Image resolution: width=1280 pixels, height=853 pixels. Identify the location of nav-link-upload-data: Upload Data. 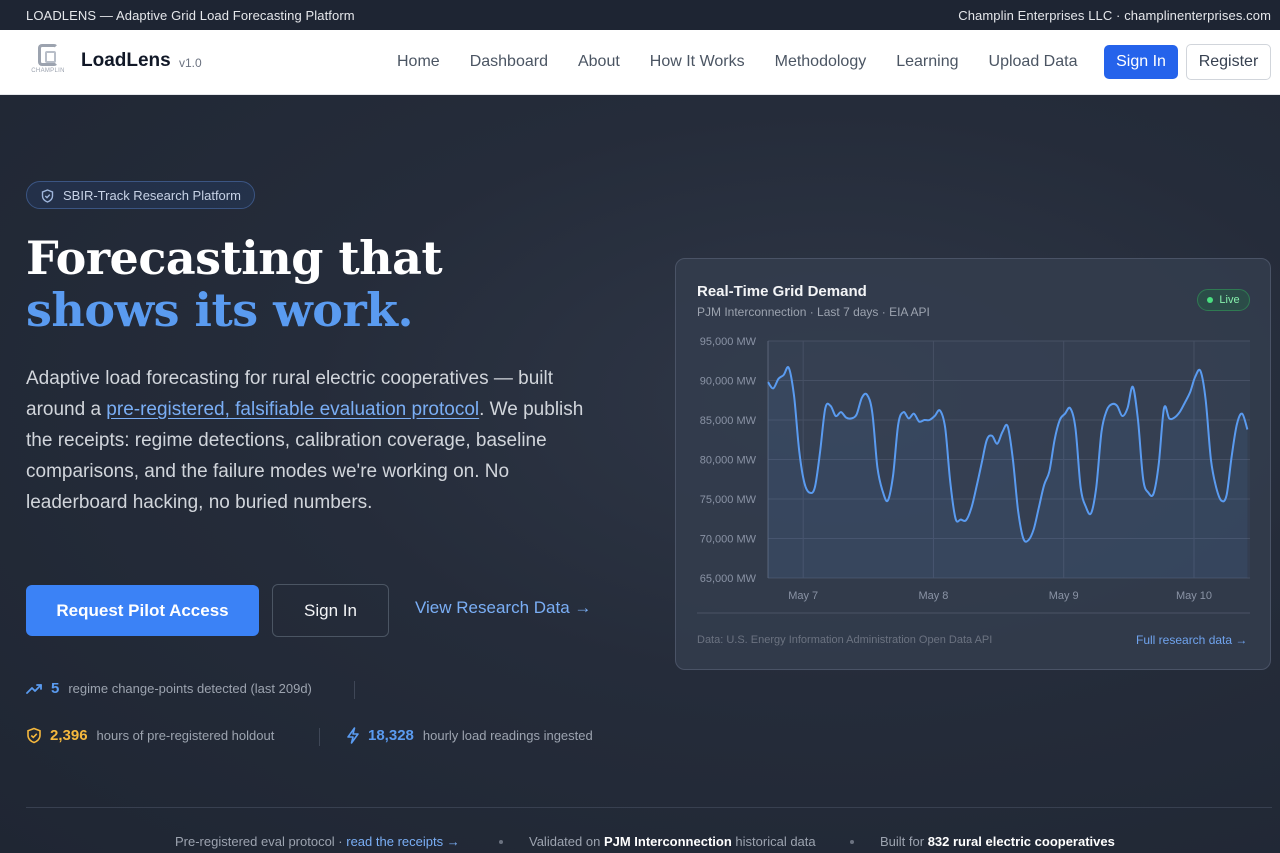
(1033, 62).